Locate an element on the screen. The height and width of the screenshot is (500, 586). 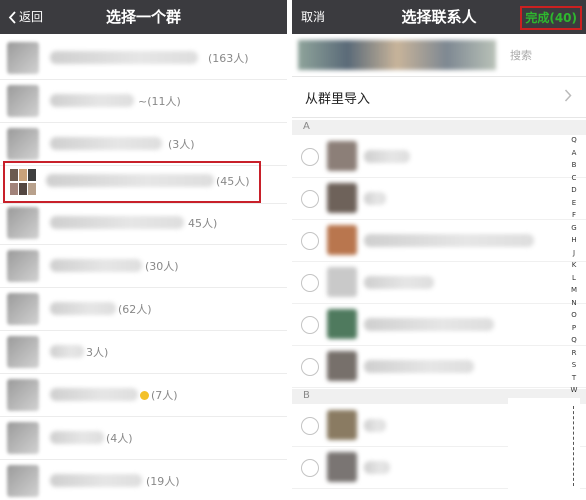
group-row: (4人) is located at coordinates (143, 438).